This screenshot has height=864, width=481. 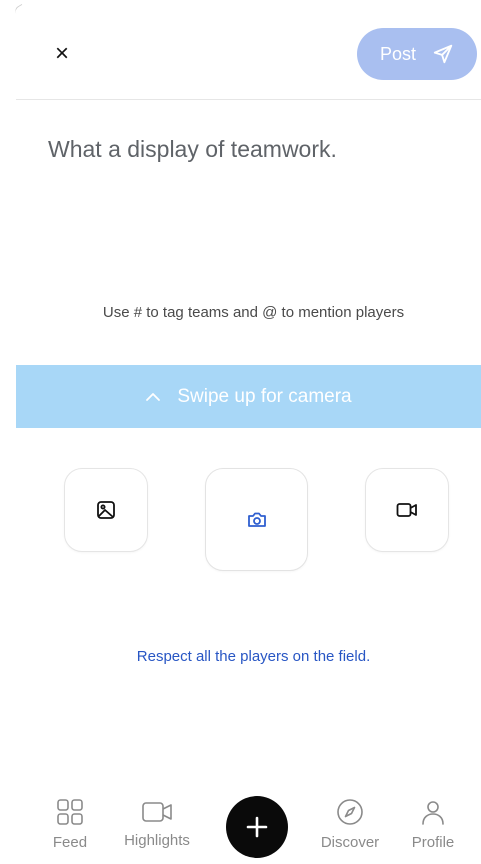 What do you see at coordinates (70, 812) in the screenshot?
I see `grid-icon` at bounding box center [70, 812].